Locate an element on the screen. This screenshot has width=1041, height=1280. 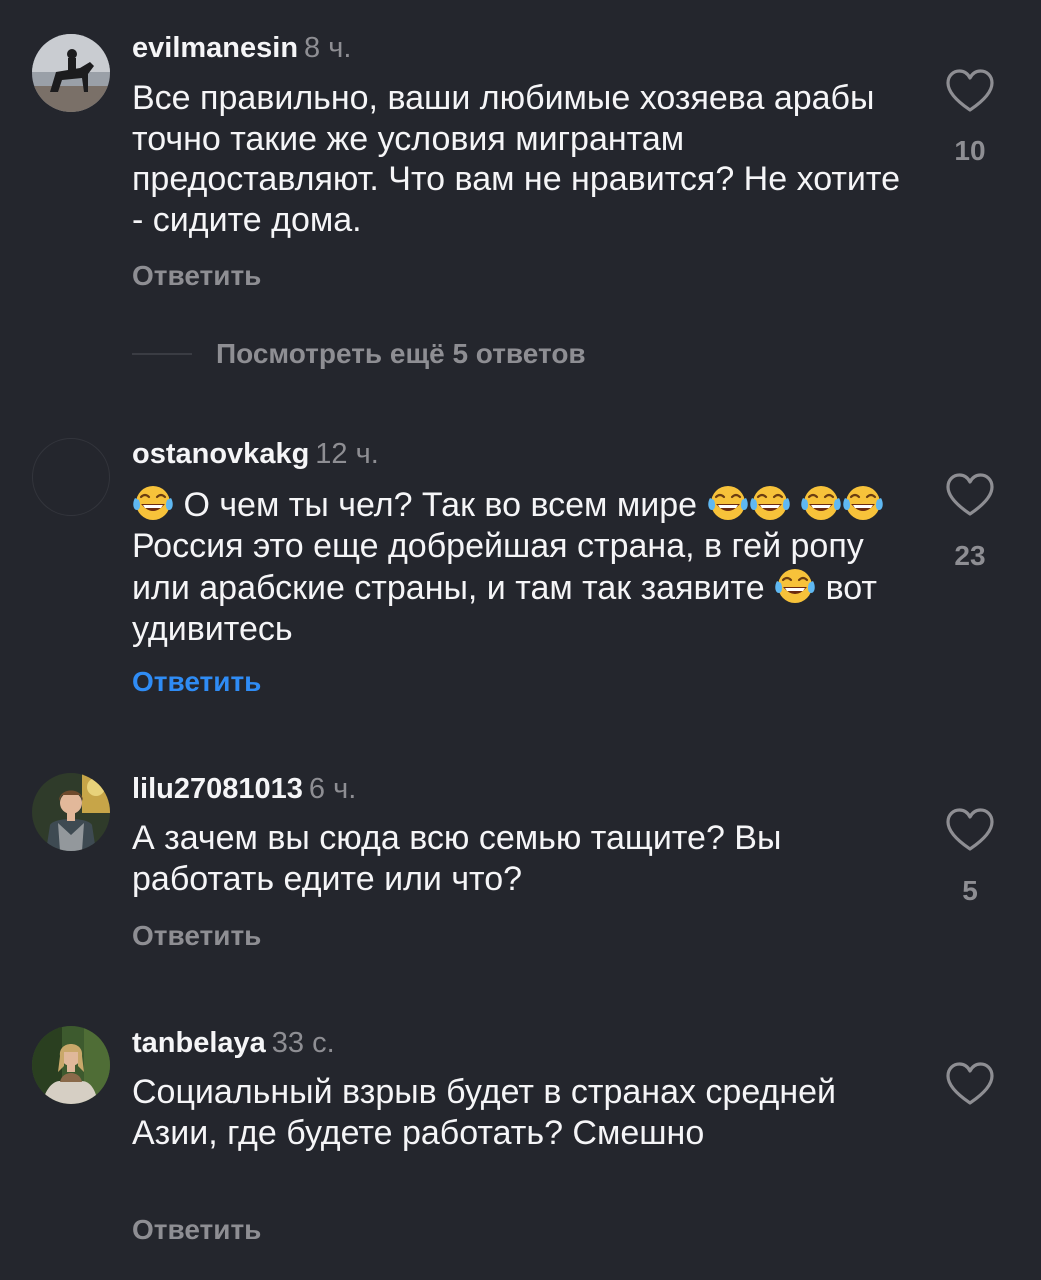
like-count: 23 is located at coordinates (970, 555).